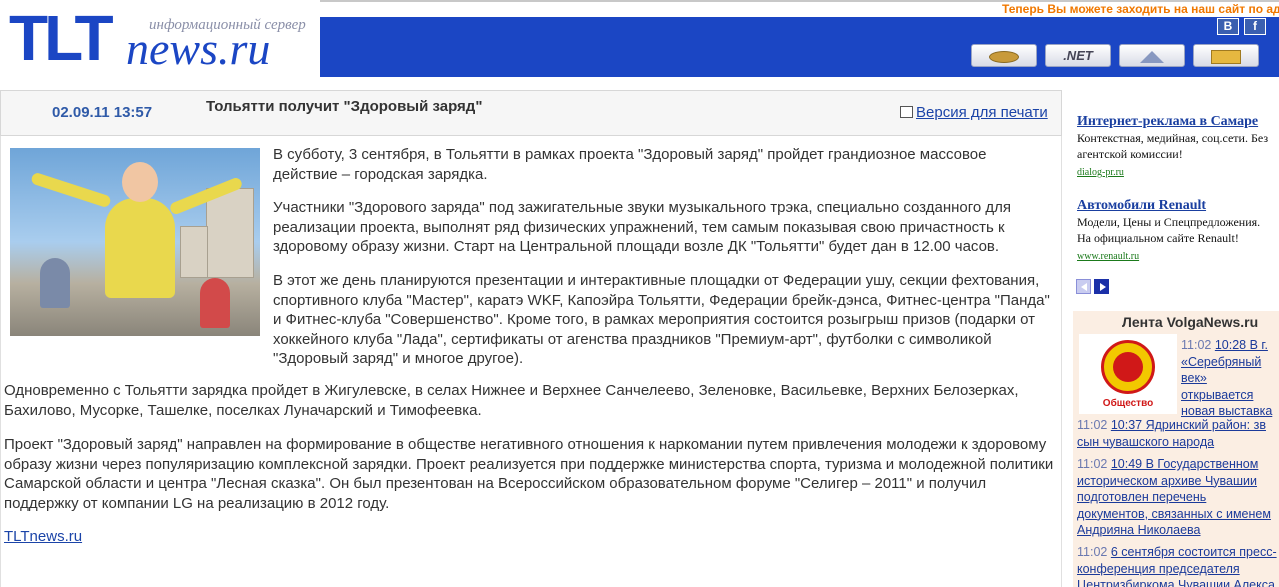  What do you see at coordinates (1174, 257) in the screenshot?
I see `ad-url-link: www.renault.ru` at bounding box center [1174, 257].